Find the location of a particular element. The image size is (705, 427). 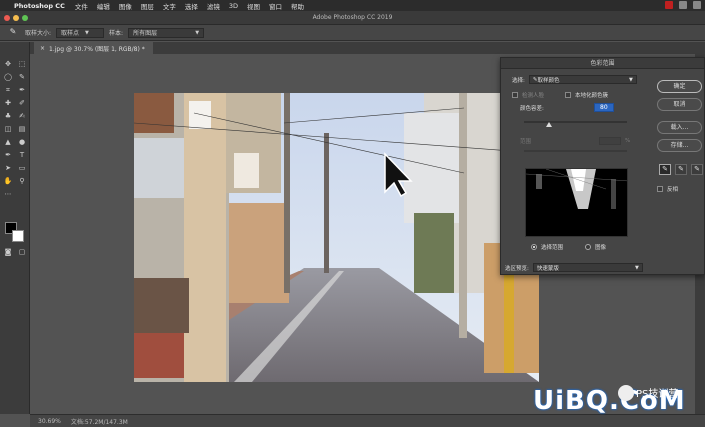

range-row: 范围 % is located at coordinates (575, 141).